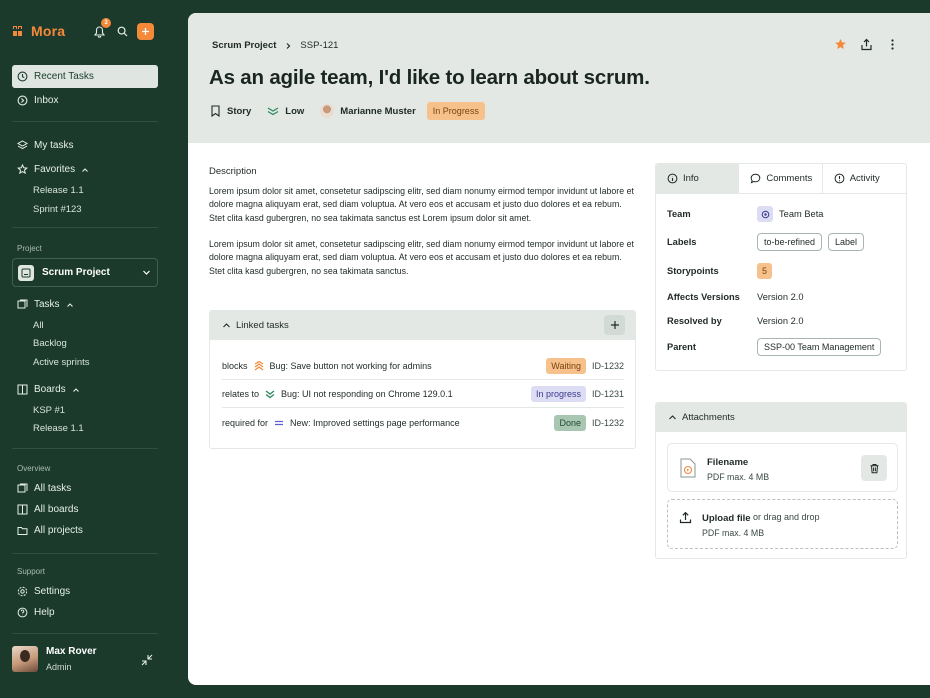  I want to click on issue-type: Story, so click(230, 111).